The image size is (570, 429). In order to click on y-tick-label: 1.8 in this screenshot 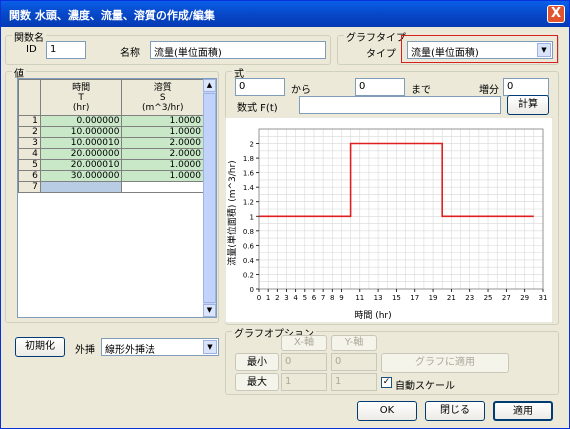, I will do `click(248, 159)`.